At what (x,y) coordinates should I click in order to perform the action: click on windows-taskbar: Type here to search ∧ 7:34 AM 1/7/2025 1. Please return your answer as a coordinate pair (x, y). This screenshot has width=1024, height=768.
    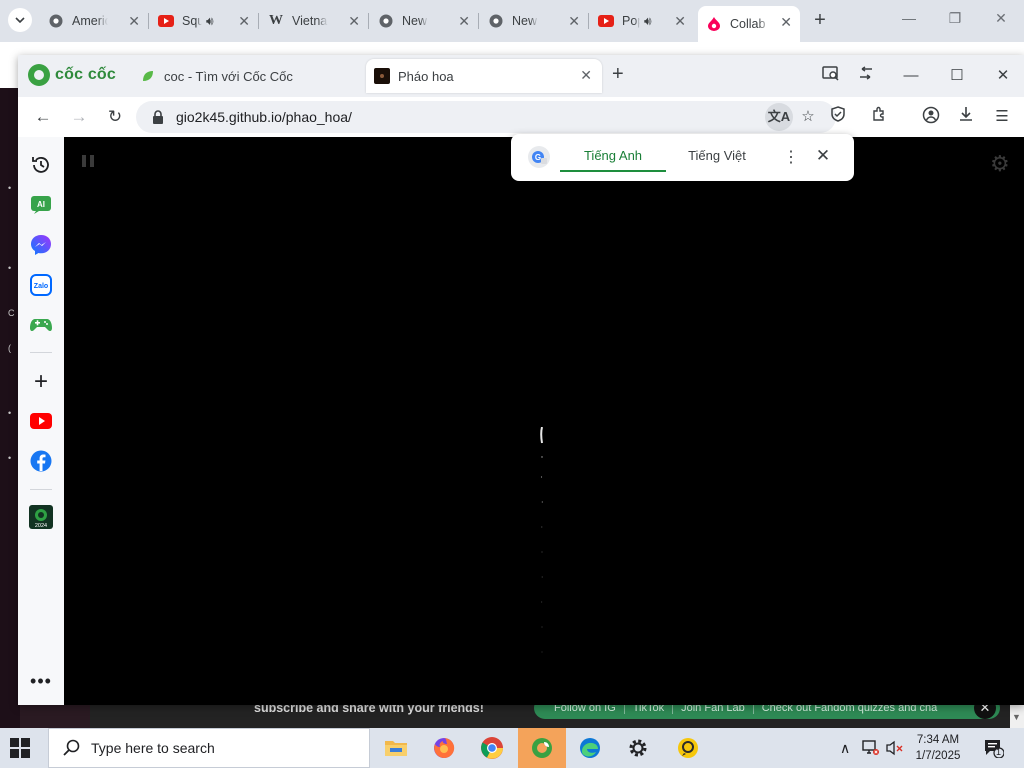
    Looking at the image, I should click on (512, 748).